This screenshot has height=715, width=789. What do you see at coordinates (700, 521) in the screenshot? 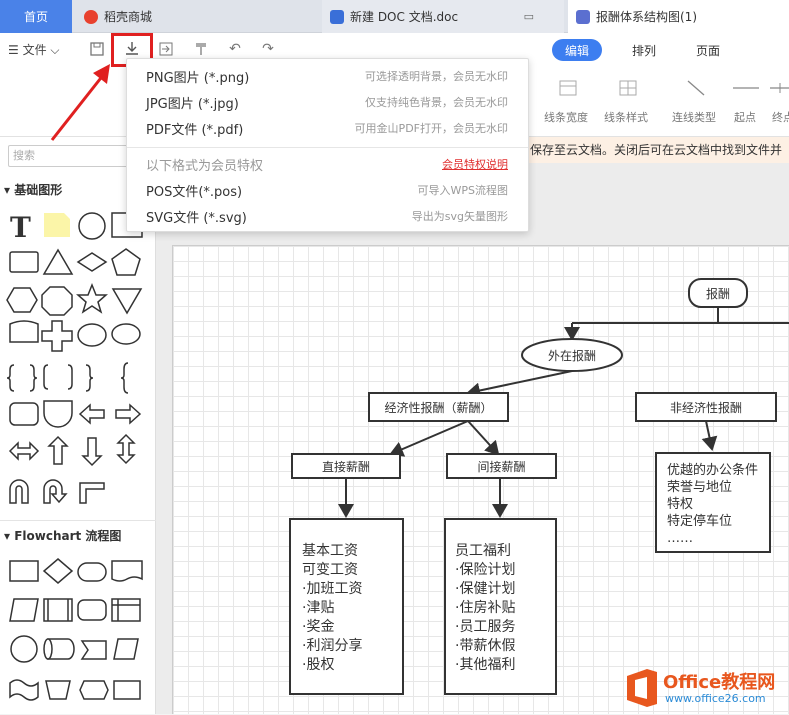
I see `list-item: 特定停车位` at bounding box center [700, 521].